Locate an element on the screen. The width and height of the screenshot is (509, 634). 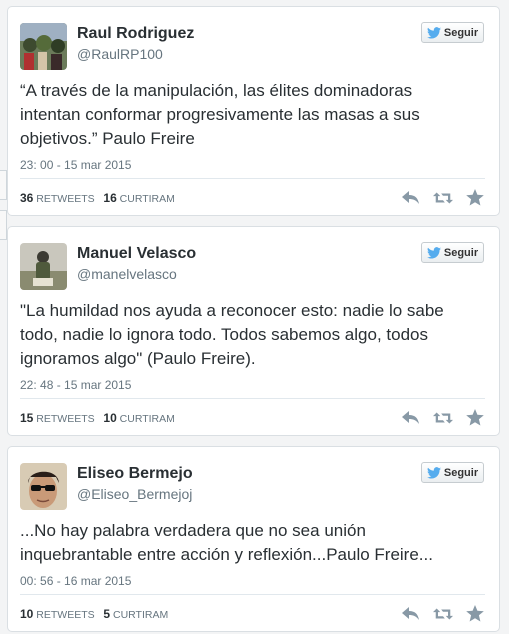
tweet-stats: 10 RETWEETS 5 CURTIRAM is located at coordinates (94, 614).